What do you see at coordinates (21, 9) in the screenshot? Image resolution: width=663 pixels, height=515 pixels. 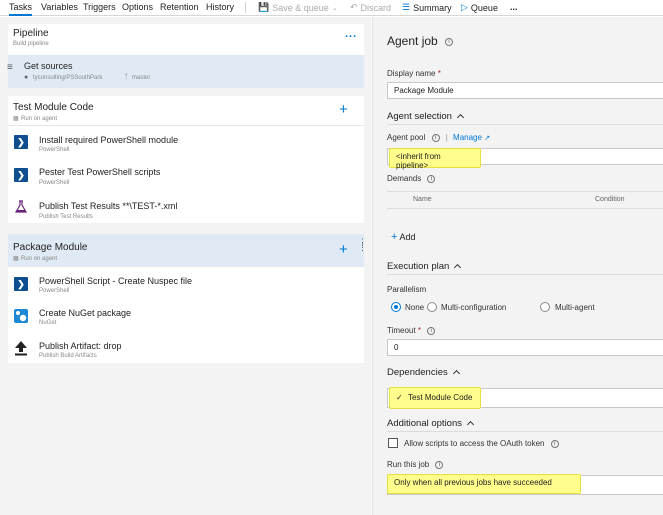 I see `tab-tasks: Tasks` at bounding box center [21, 9].